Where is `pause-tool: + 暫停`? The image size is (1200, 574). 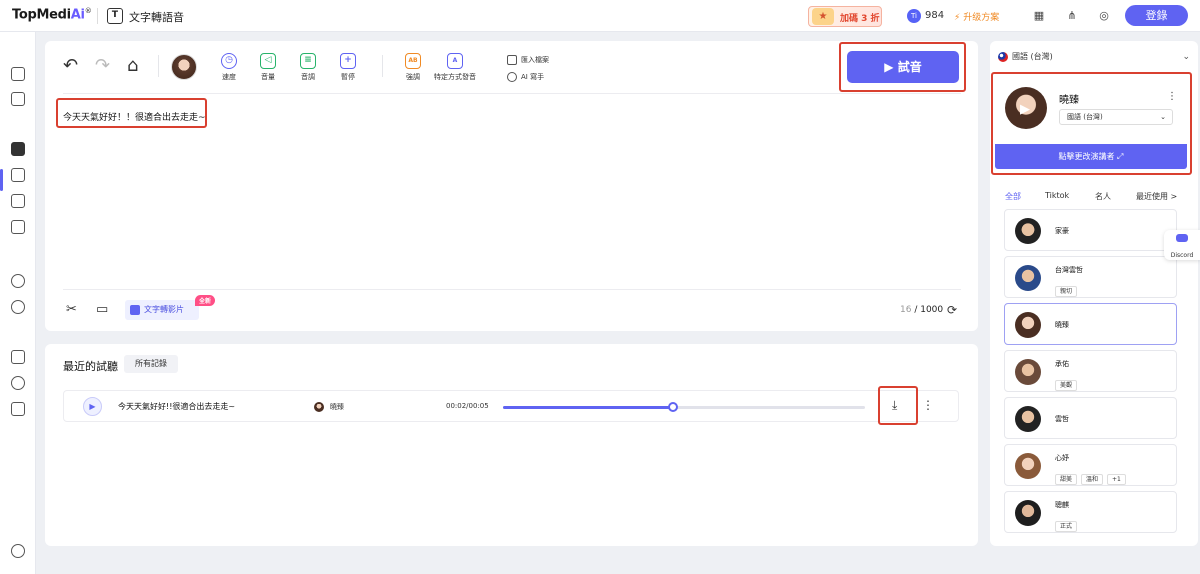
pause-tool: + 暫停 is located at coordinates (348, 67).